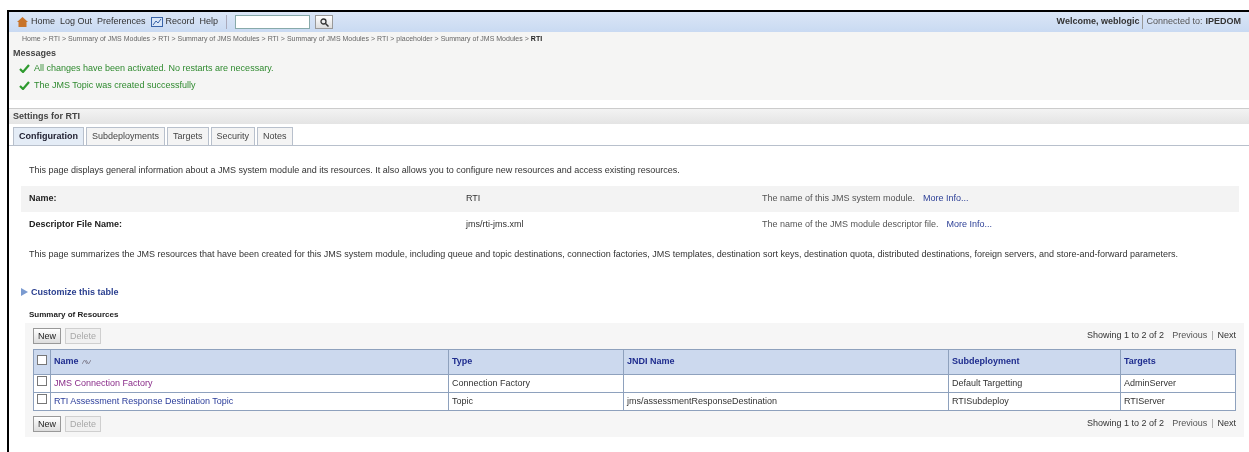 Image resolution: width=1249 pixels, height=452 pixels. Describe the element at coordinates (76, 22) in the screenshot. I see `toolbar-link: Log Out` at that location.